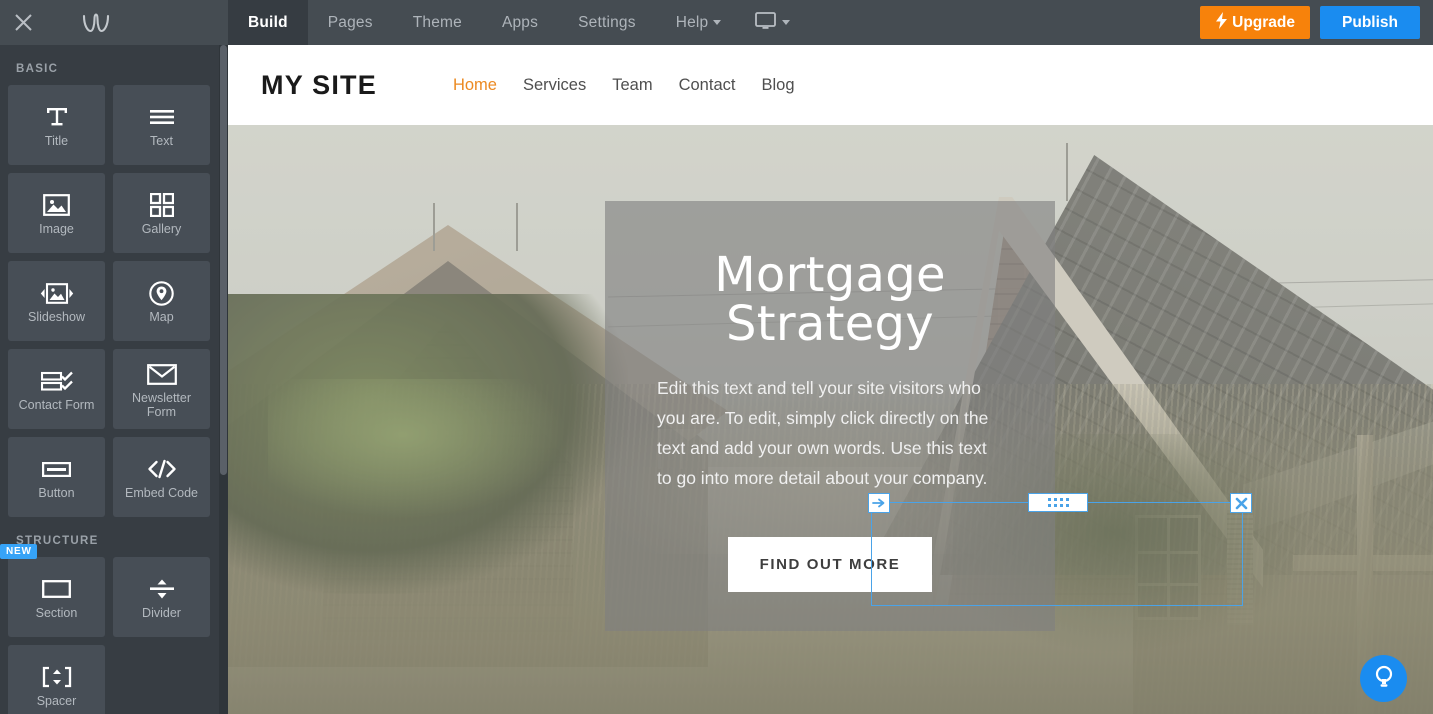 The height and width of the screenshot is (714, 1433). I want to click on sidebar-item-text: Text, so click(161, 125).